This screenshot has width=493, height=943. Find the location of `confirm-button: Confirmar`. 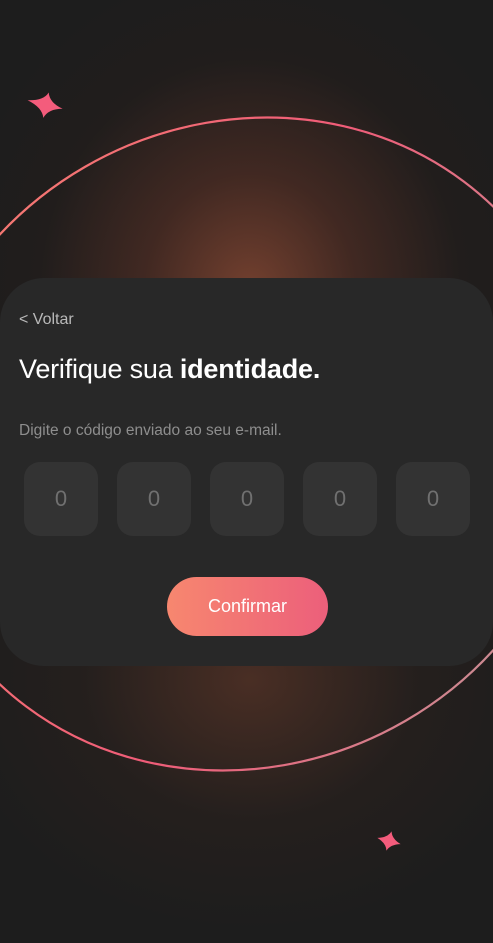

confirm-button: Confirmar is located at coordinates (247, 606).